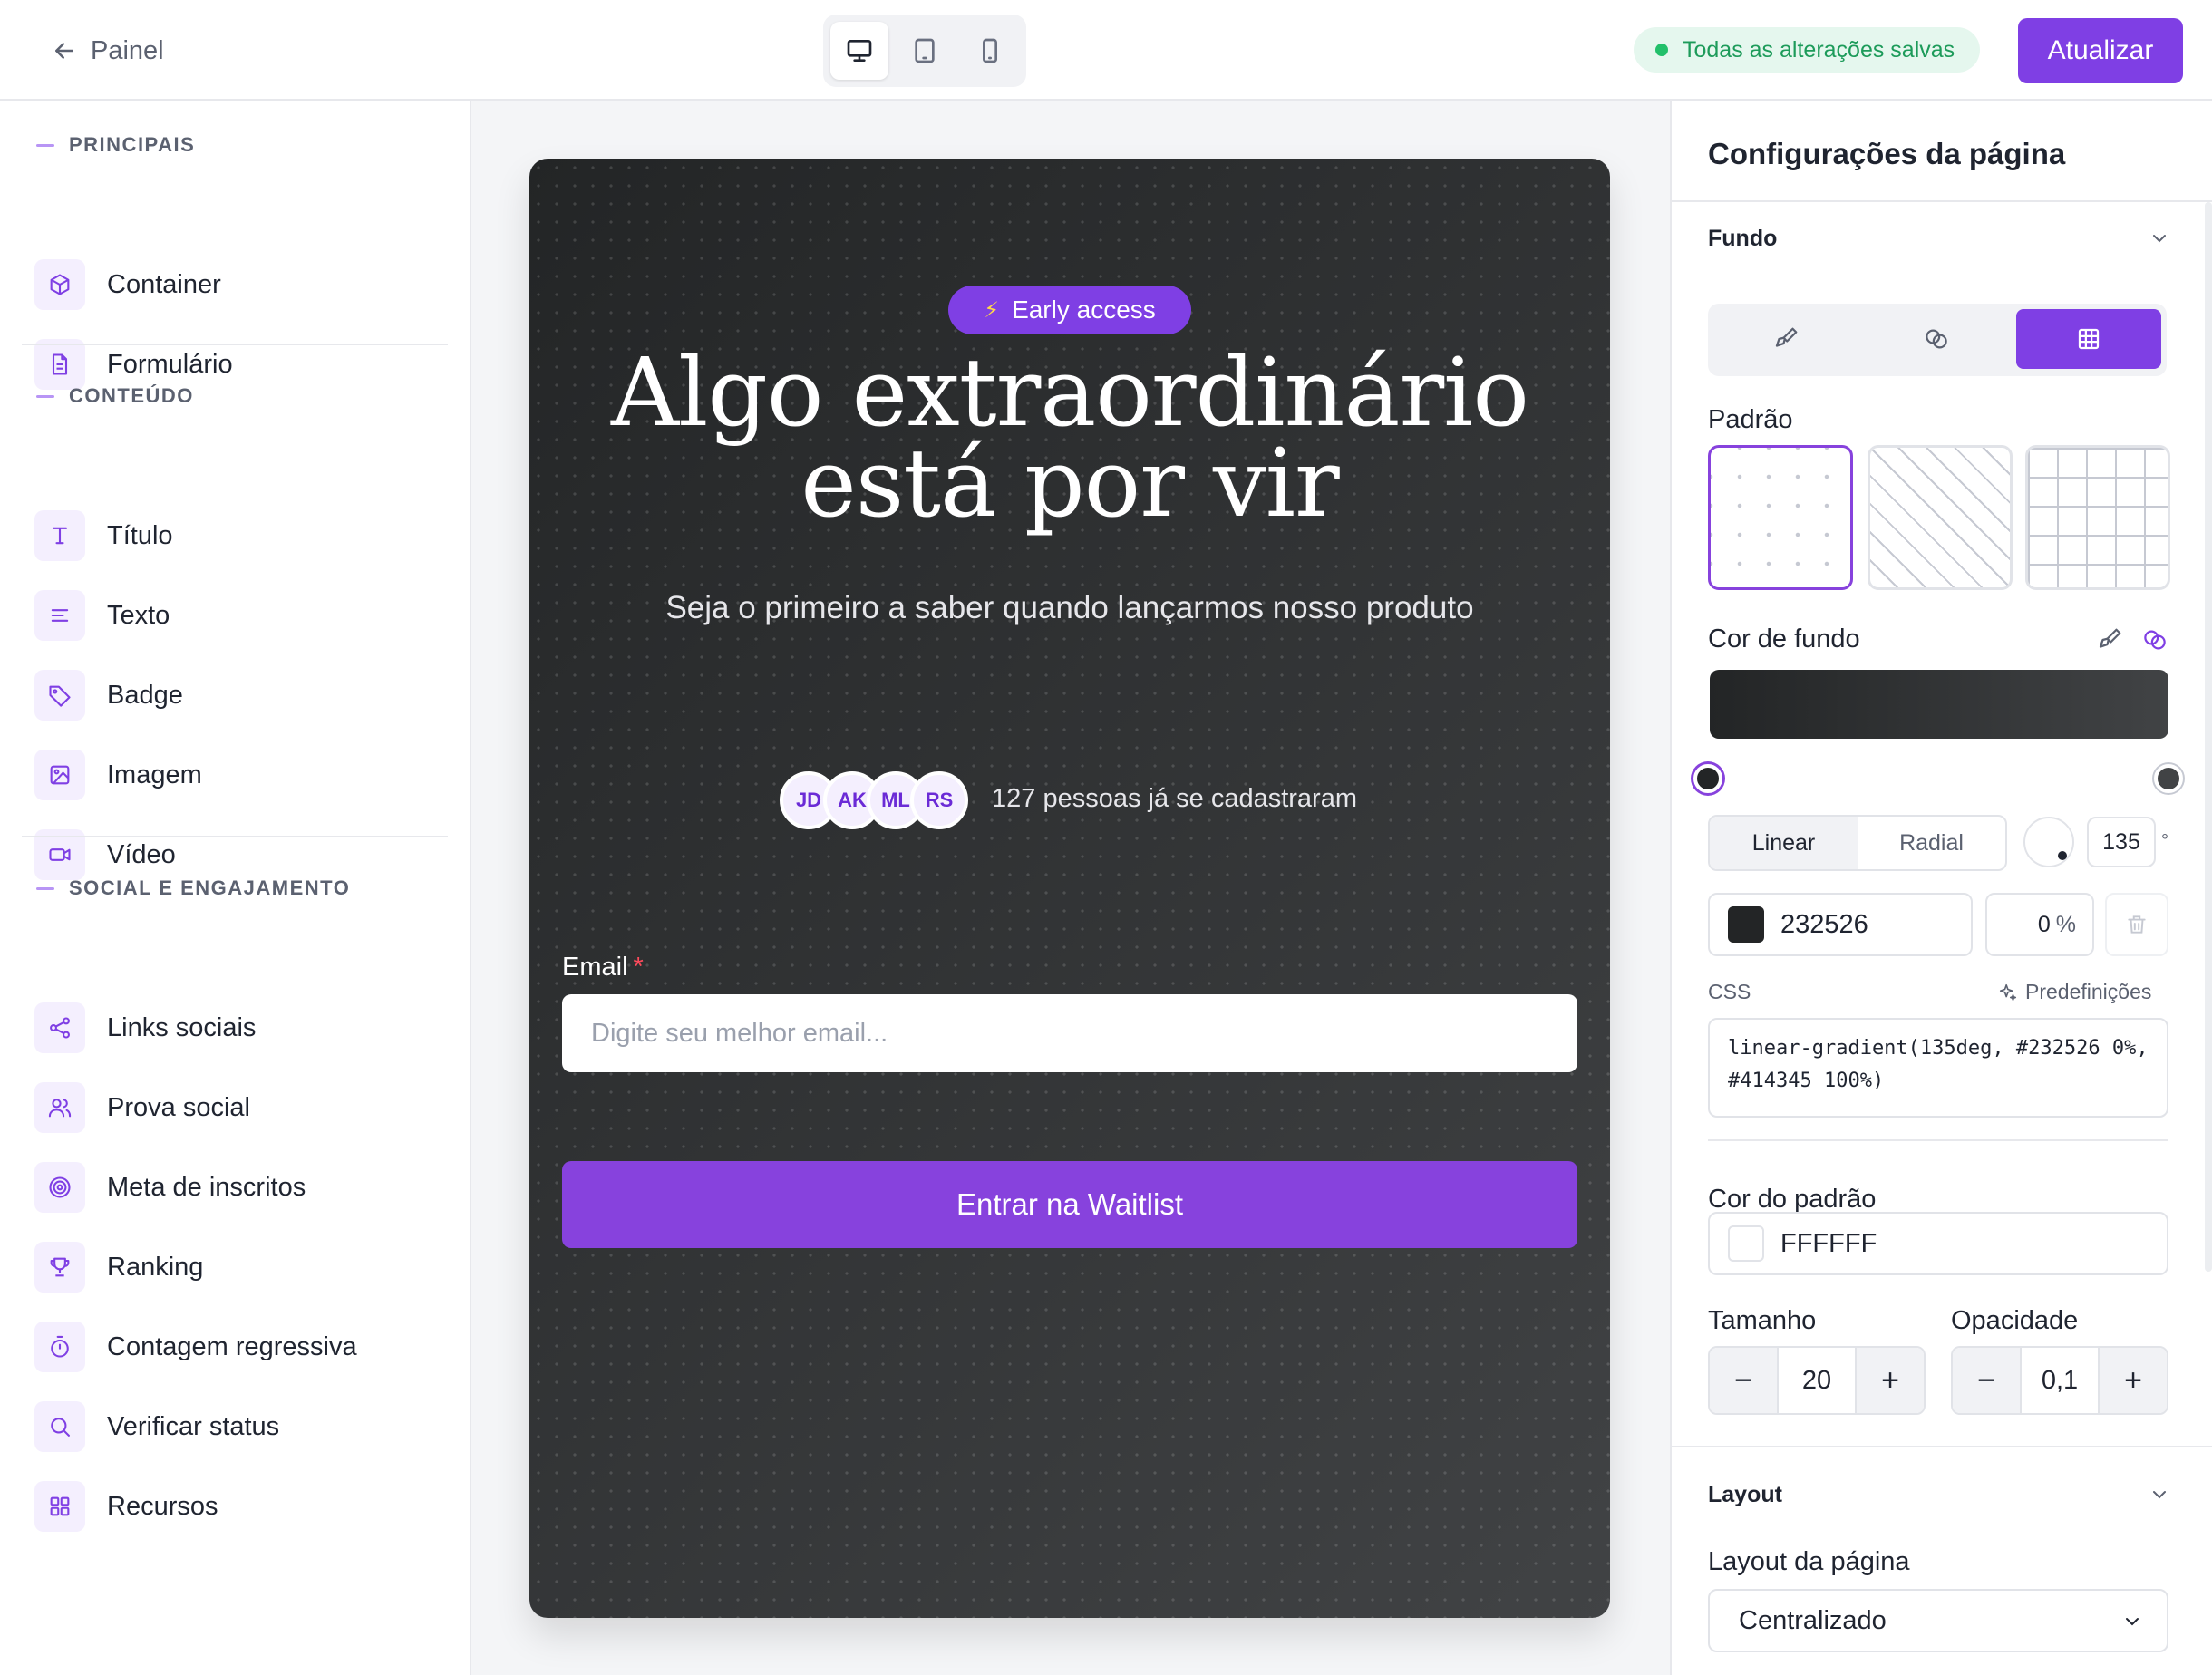  I want to click on pattern-diagonal-option, so click(1940, 517).